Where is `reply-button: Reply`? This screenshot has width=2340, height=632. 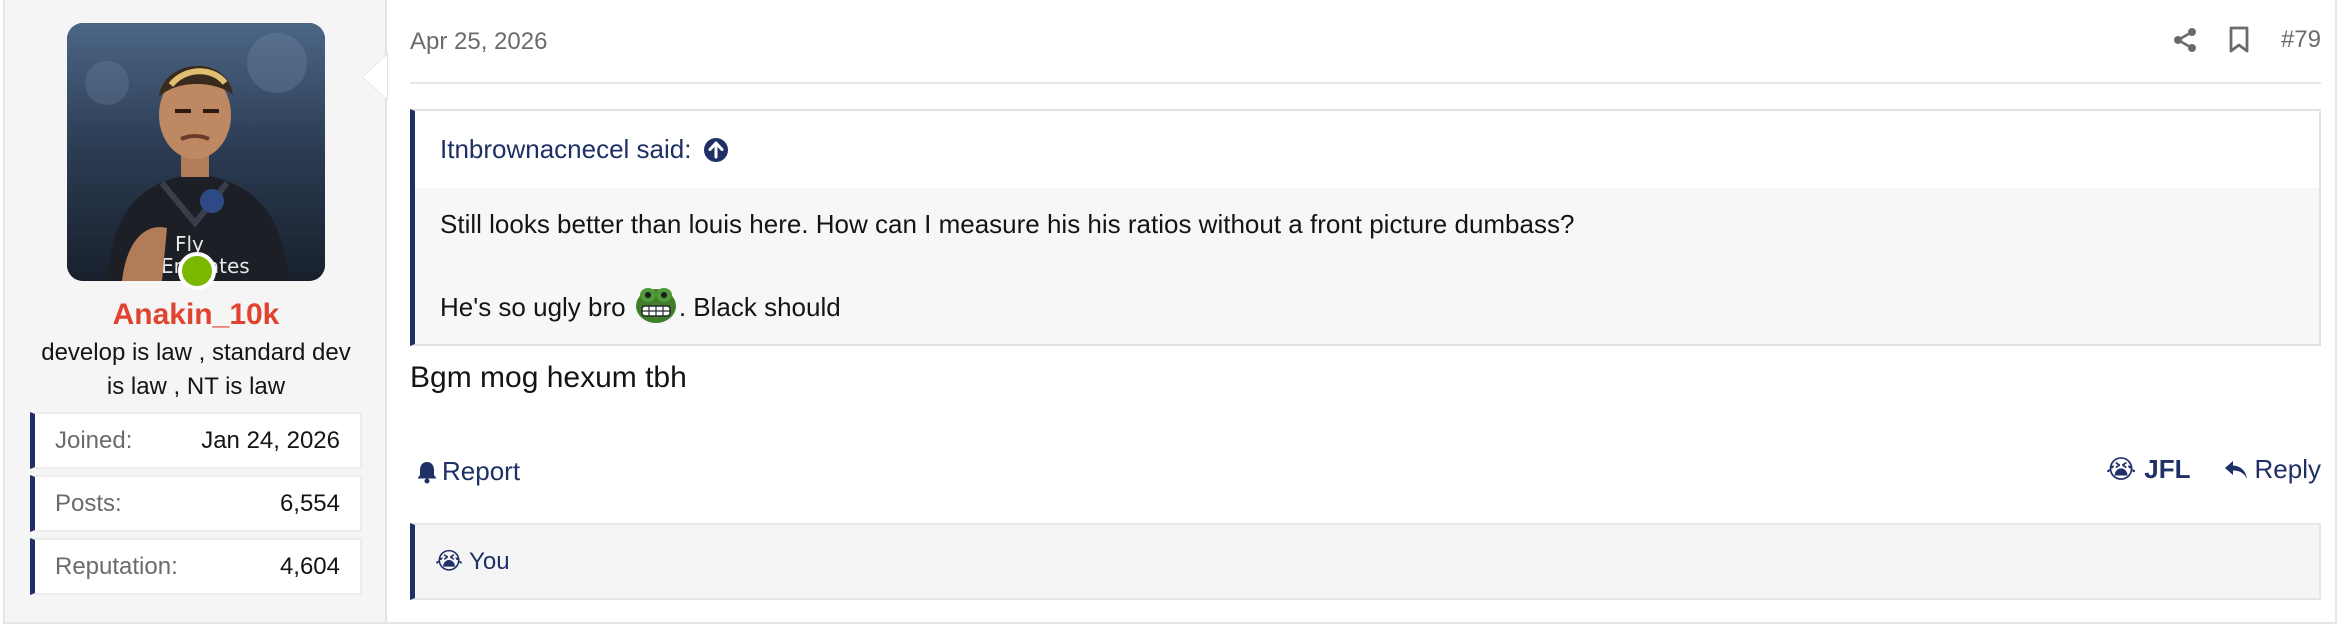
reply-button: Reply is located at coordinates (2272, 469).